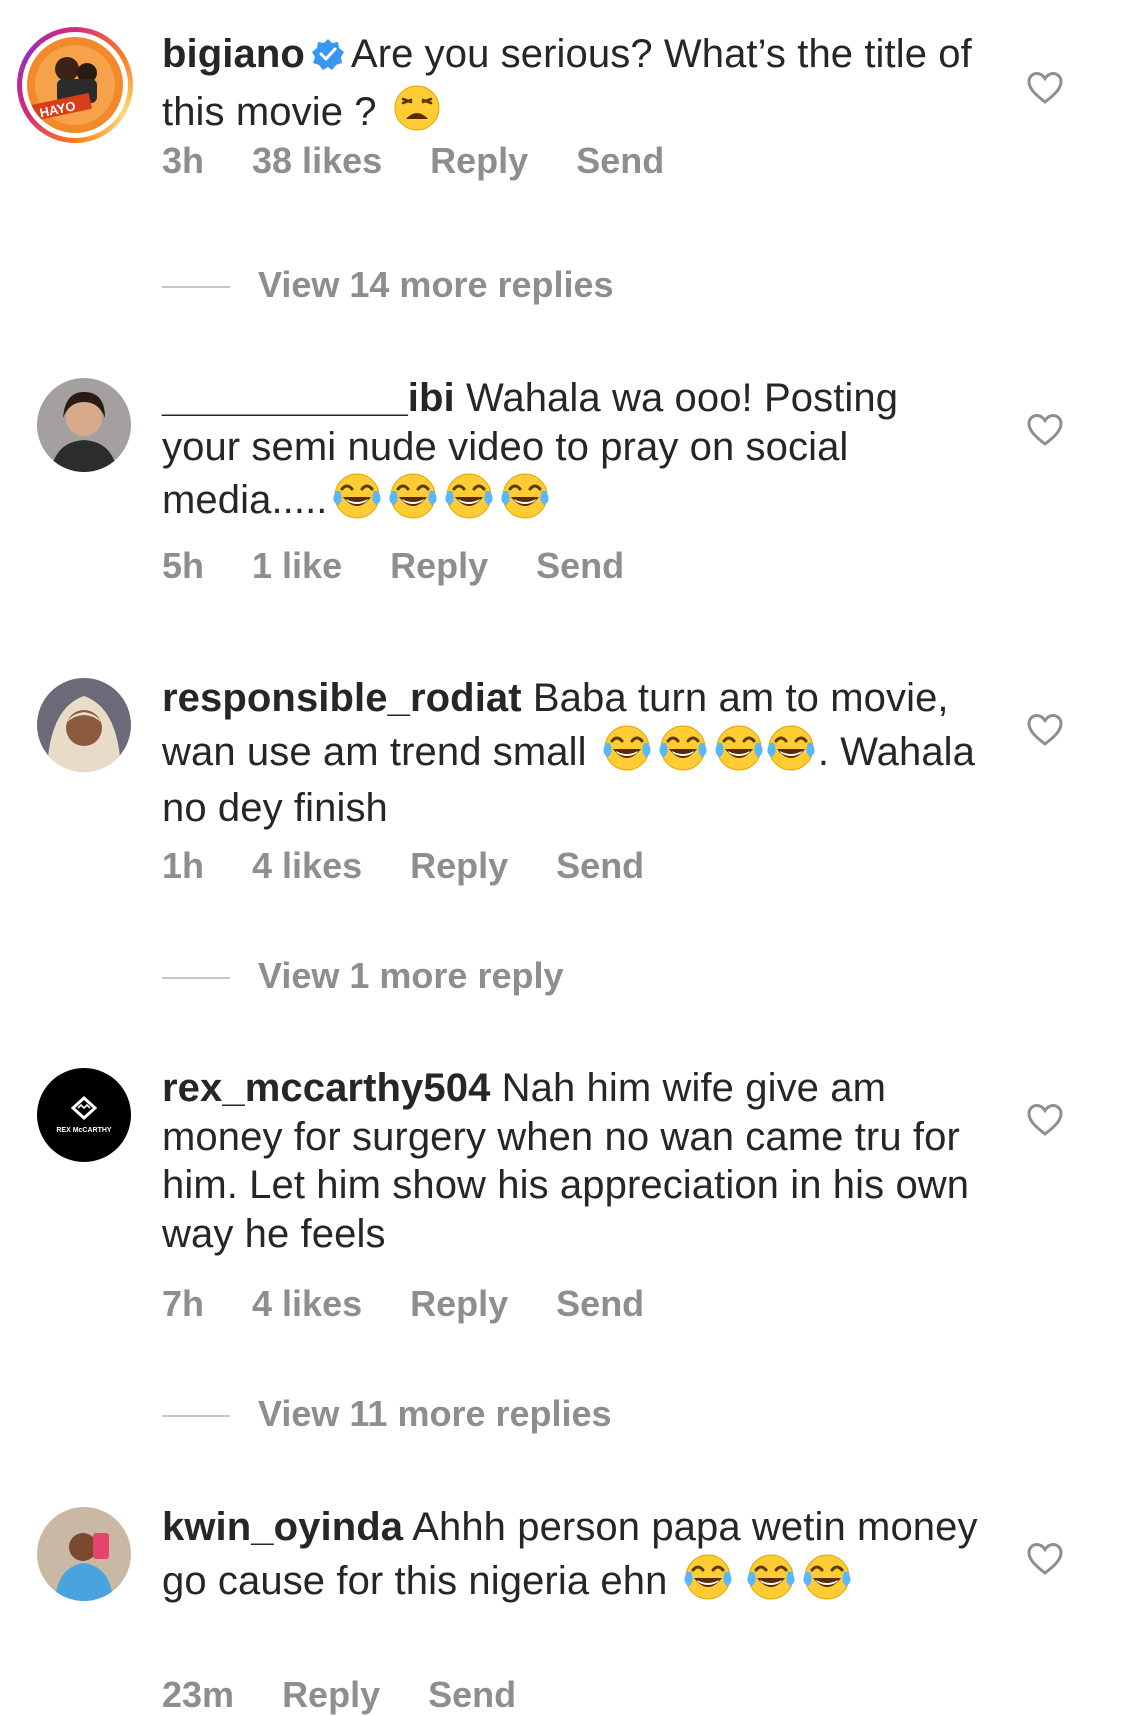 This screenshot has width=1125, height=1716. Describe the element at coordinates (308, 398) in the screenshot. I see `comment-username: ___________ibi` at that location.